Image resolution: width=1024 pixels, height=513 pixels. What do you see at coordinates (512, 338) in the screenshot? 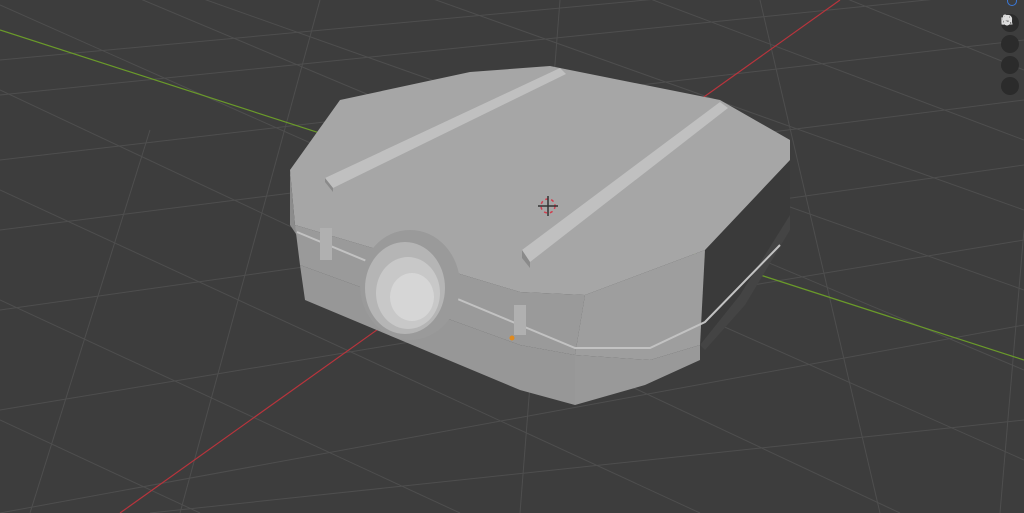
I see `object-origin` at bounding box center [512, 338].